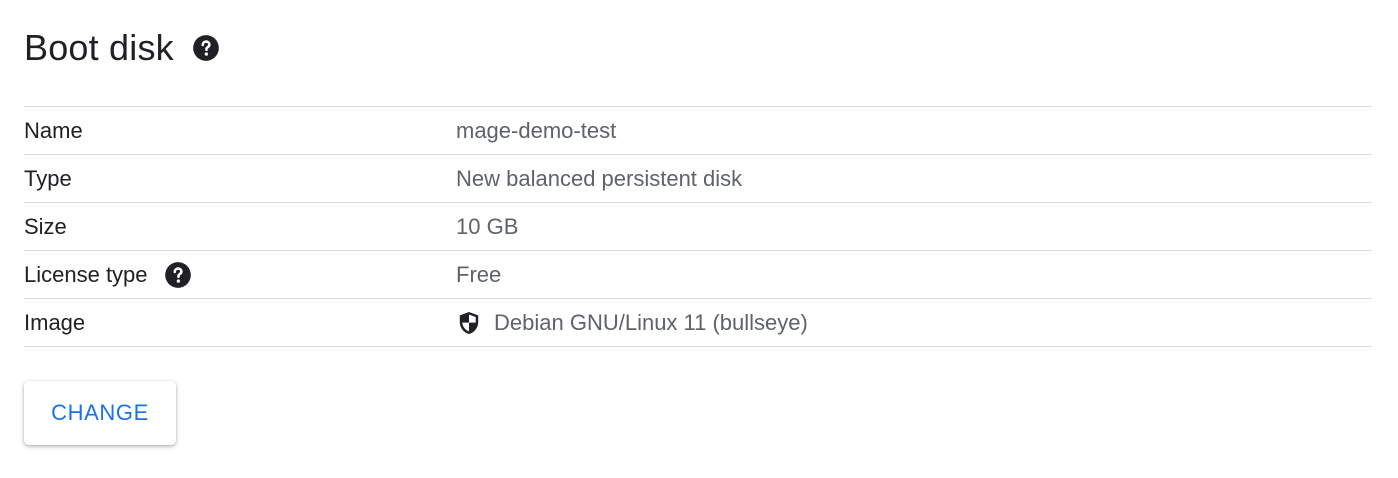  Describe the element at coordinates (100, 413) in the screenshot. I see `change-button: CHANGE` at that location.